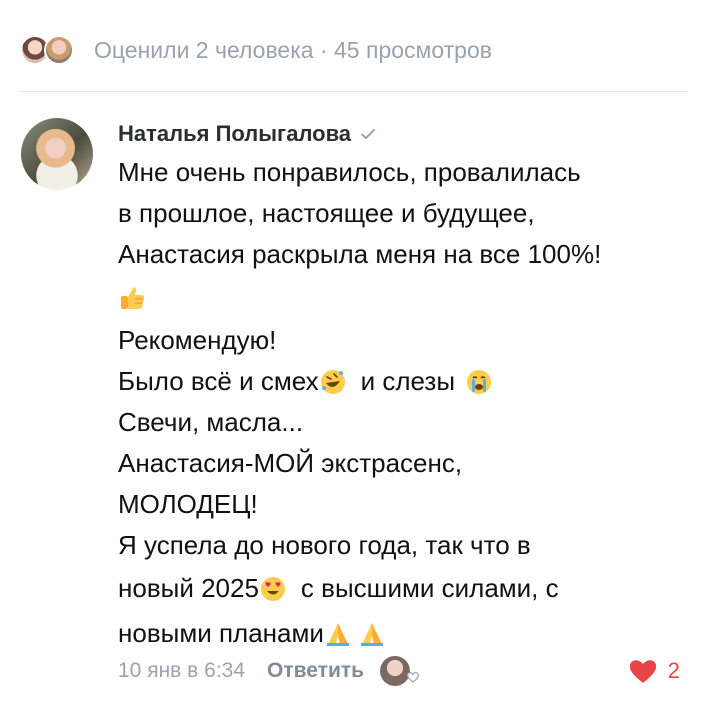  I want to click on likes-views-text: Оценили 2 человека · 45 просмотров, so click(293, 50).